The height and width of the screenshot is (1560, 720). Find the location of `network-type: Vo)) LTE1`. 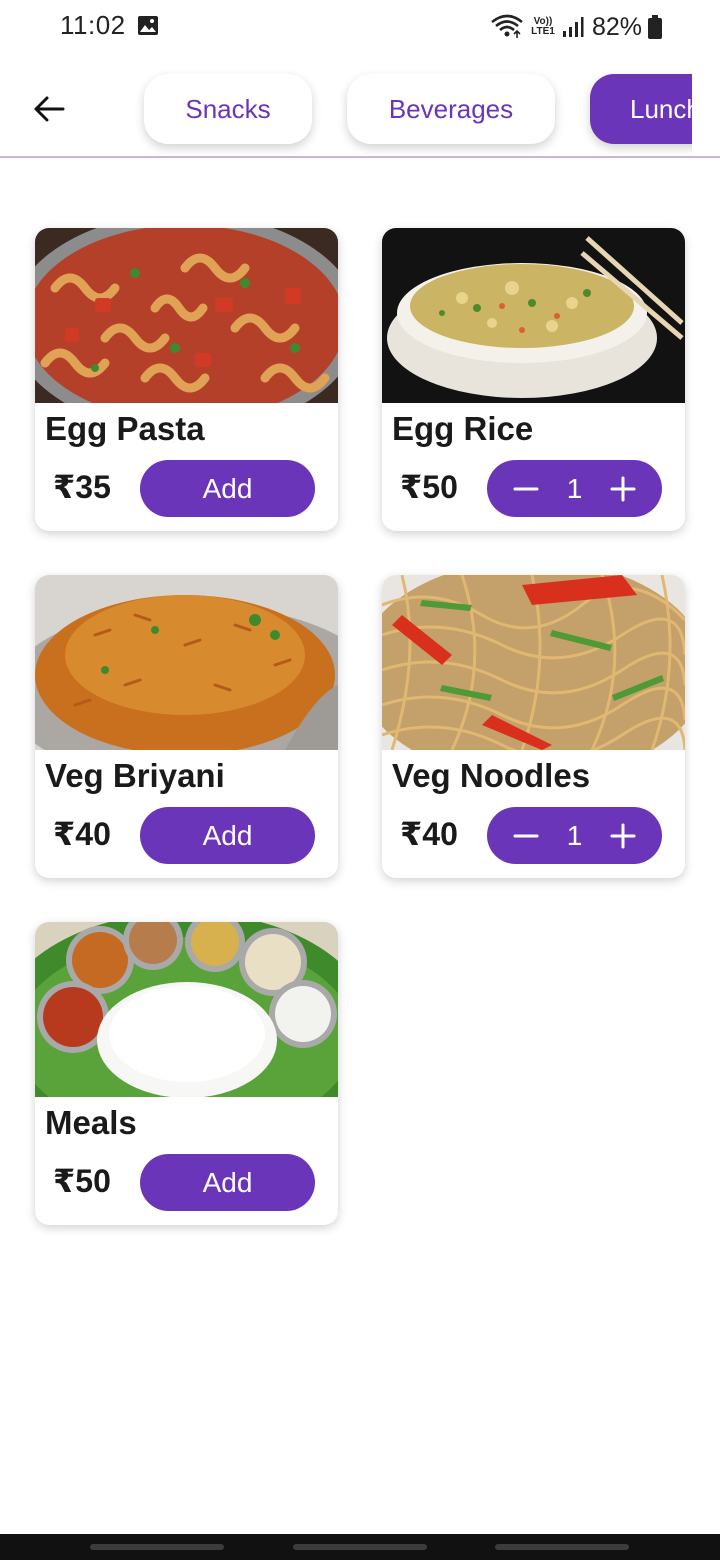

network-type: Vo)) LTE1 is located at coordinates (543, 26).